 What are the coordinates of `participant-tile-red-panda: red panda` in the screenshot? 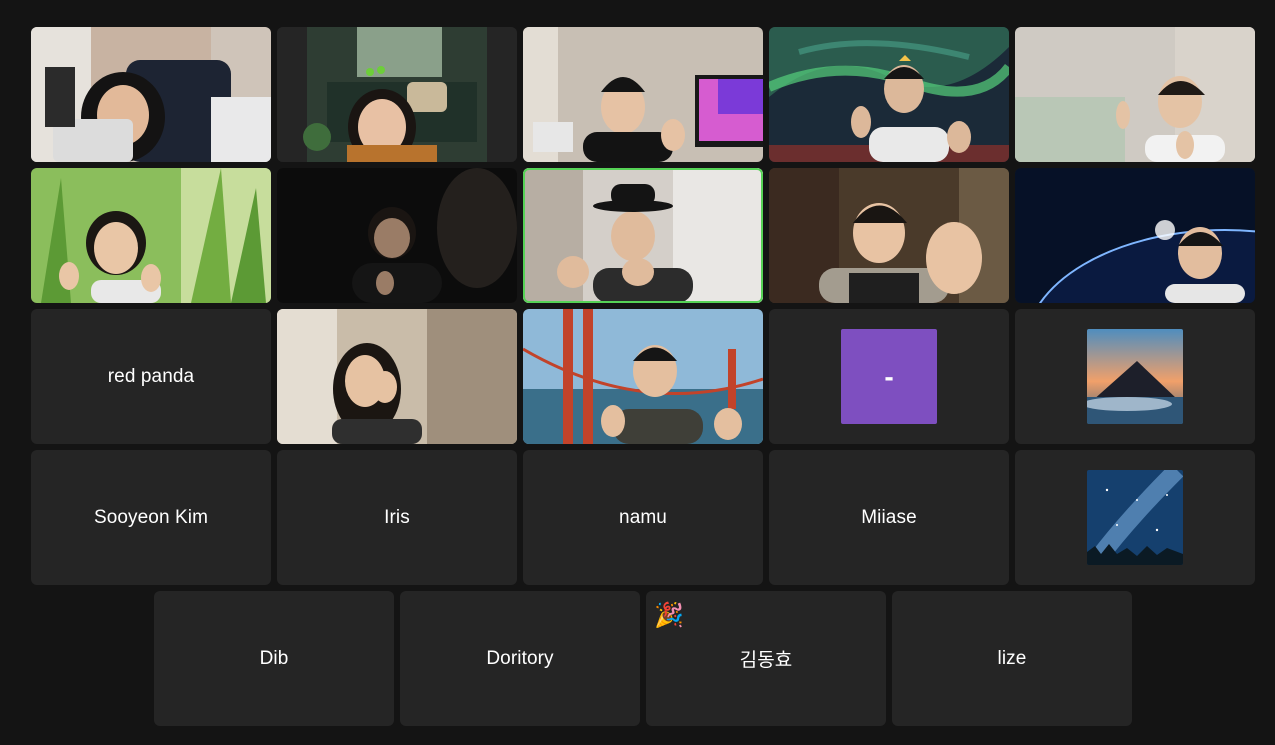 It's located at (151, 376).